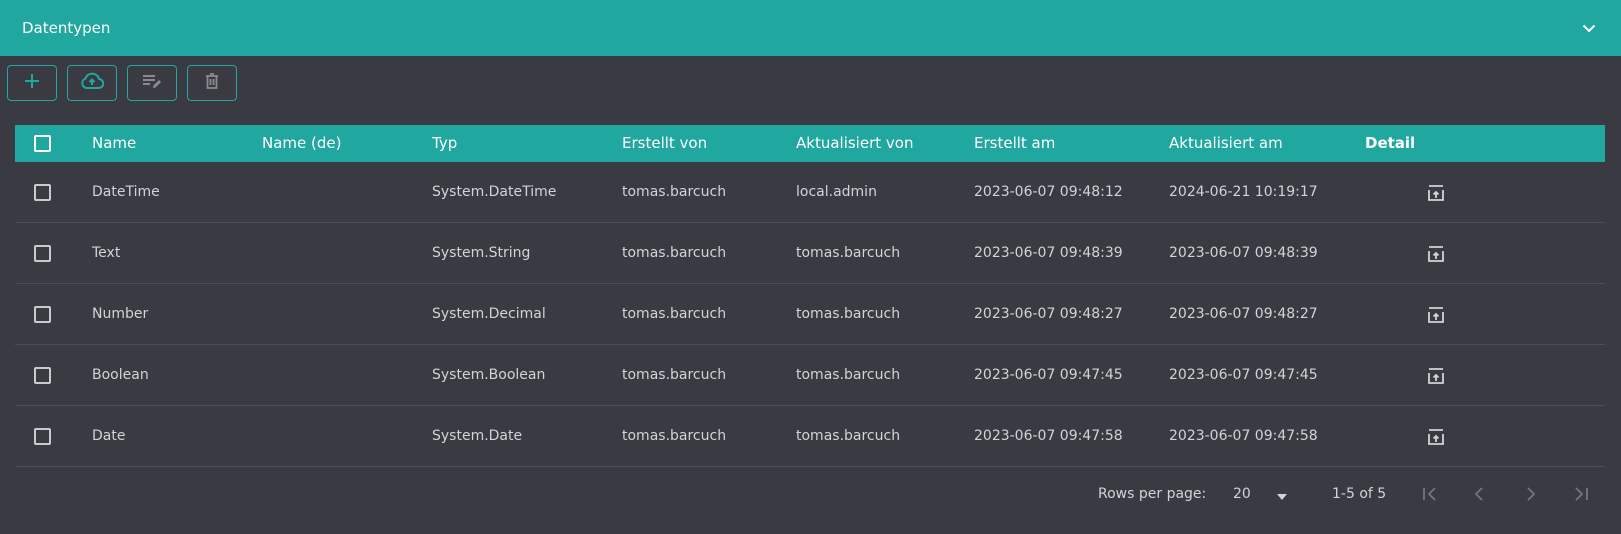 This screenshot has height=534, width=1621. What do you see at coordinates (114, 143) in the screenshot?
I see `column-header-name: Name` at bounding box center [114, 143].